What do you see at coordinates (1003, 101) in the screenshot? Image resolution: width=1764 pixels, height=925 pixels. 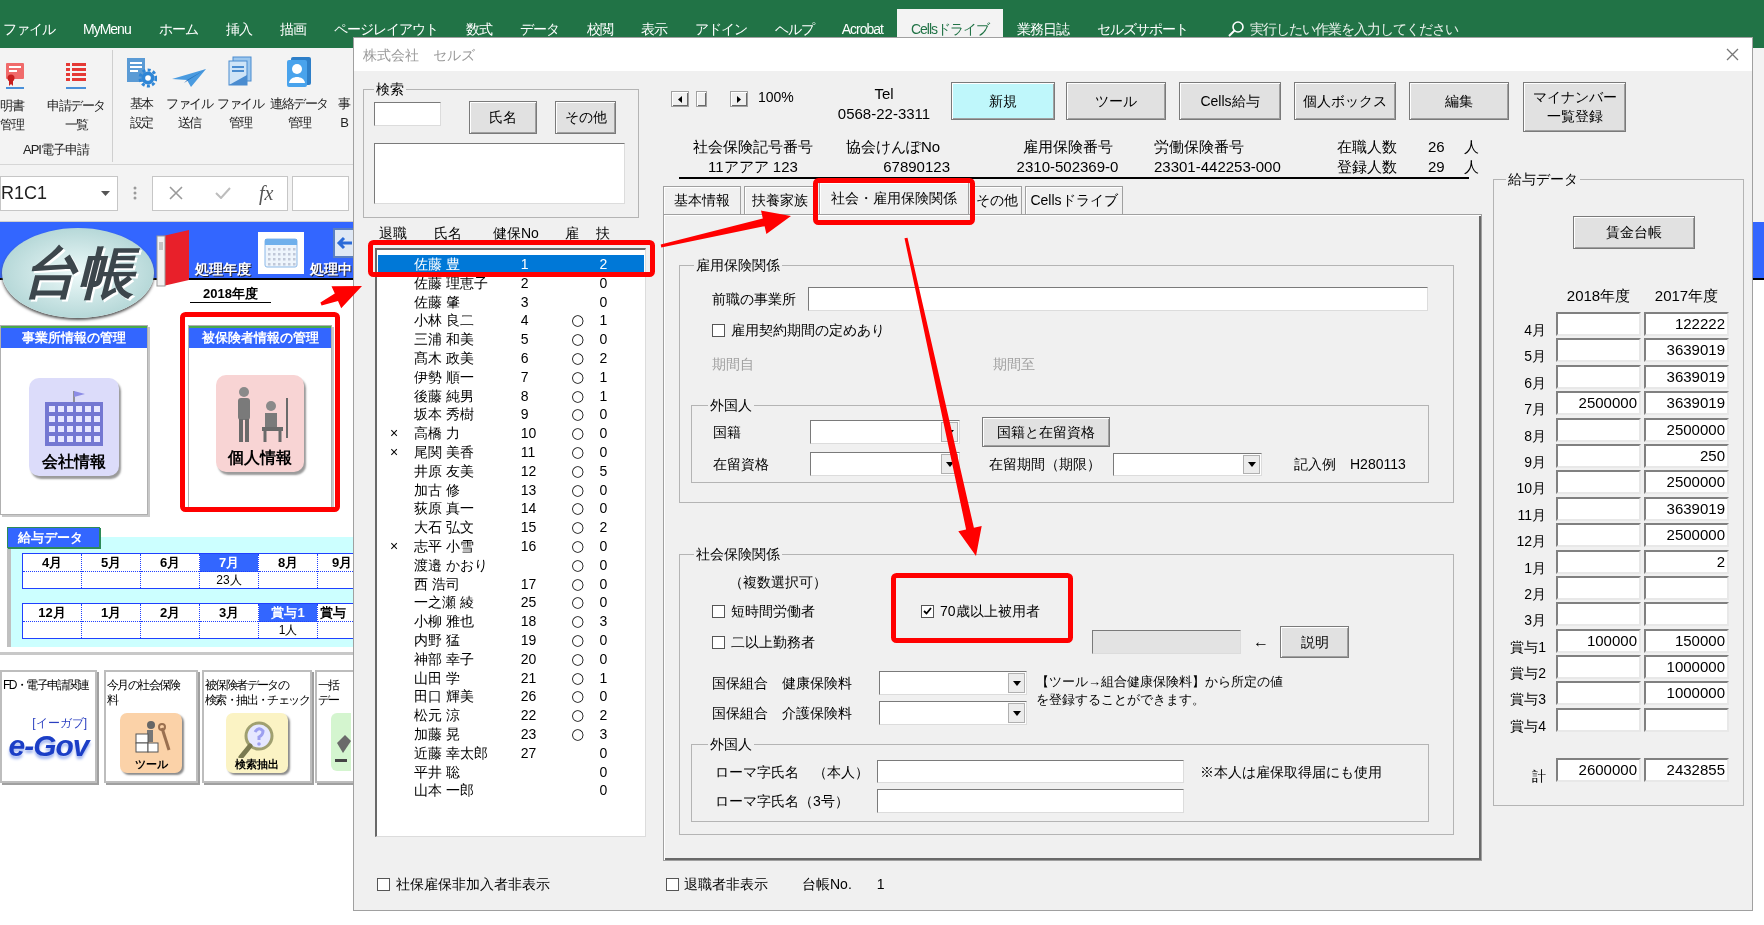 I see `toolbar-button: 新規` at bounding box center [1003, 101].